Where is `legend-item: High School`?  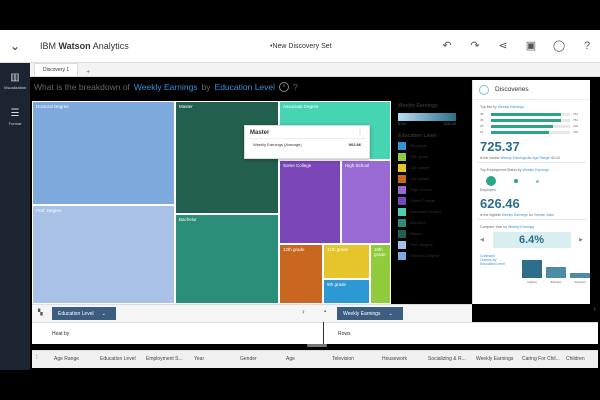 legend-item: High School is located at coordinates (432, 189).